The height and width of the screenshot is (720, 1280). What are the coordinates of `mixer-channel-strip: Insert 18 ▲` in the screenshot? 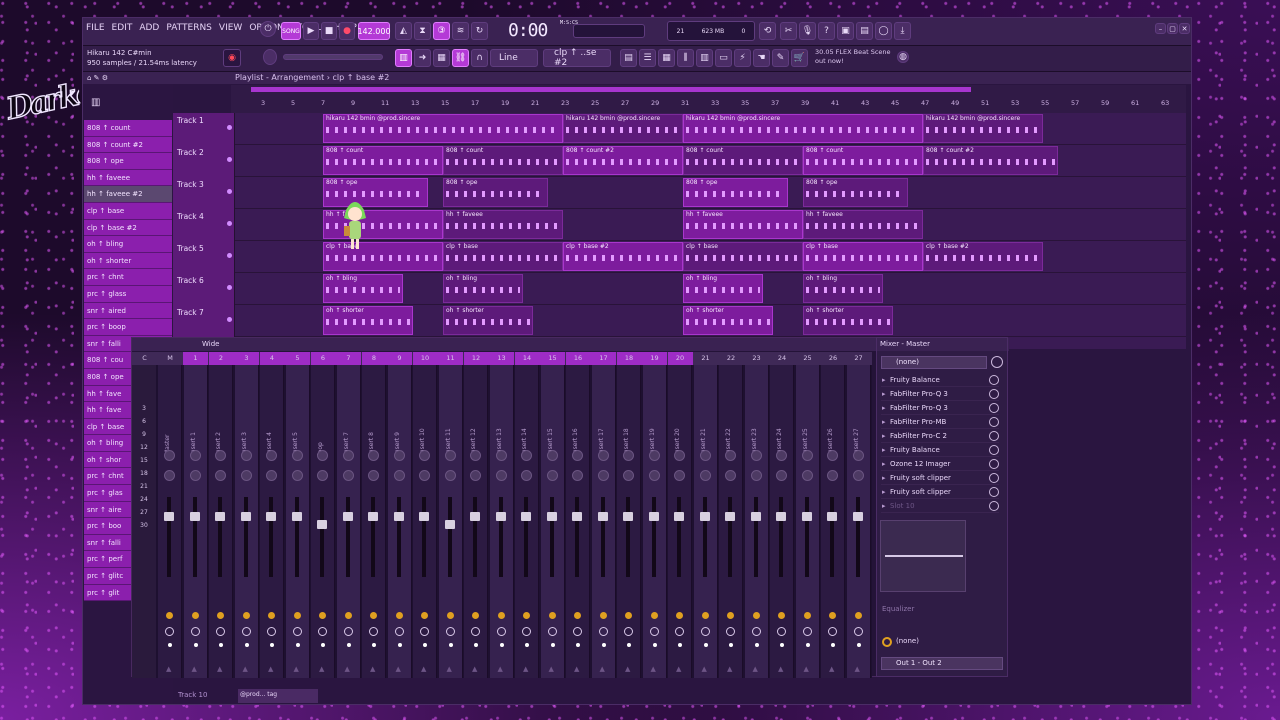 It's located at (629, 521).